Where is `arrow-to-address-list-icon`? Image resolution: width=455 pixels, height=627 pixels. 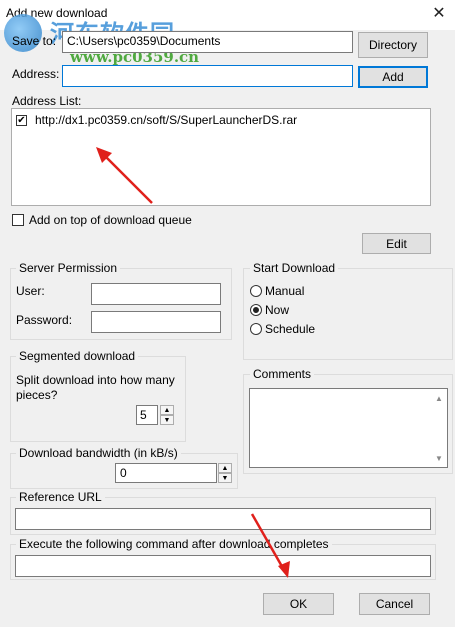
arrow-to-address-list-icon is located at coordinates (124, 175).